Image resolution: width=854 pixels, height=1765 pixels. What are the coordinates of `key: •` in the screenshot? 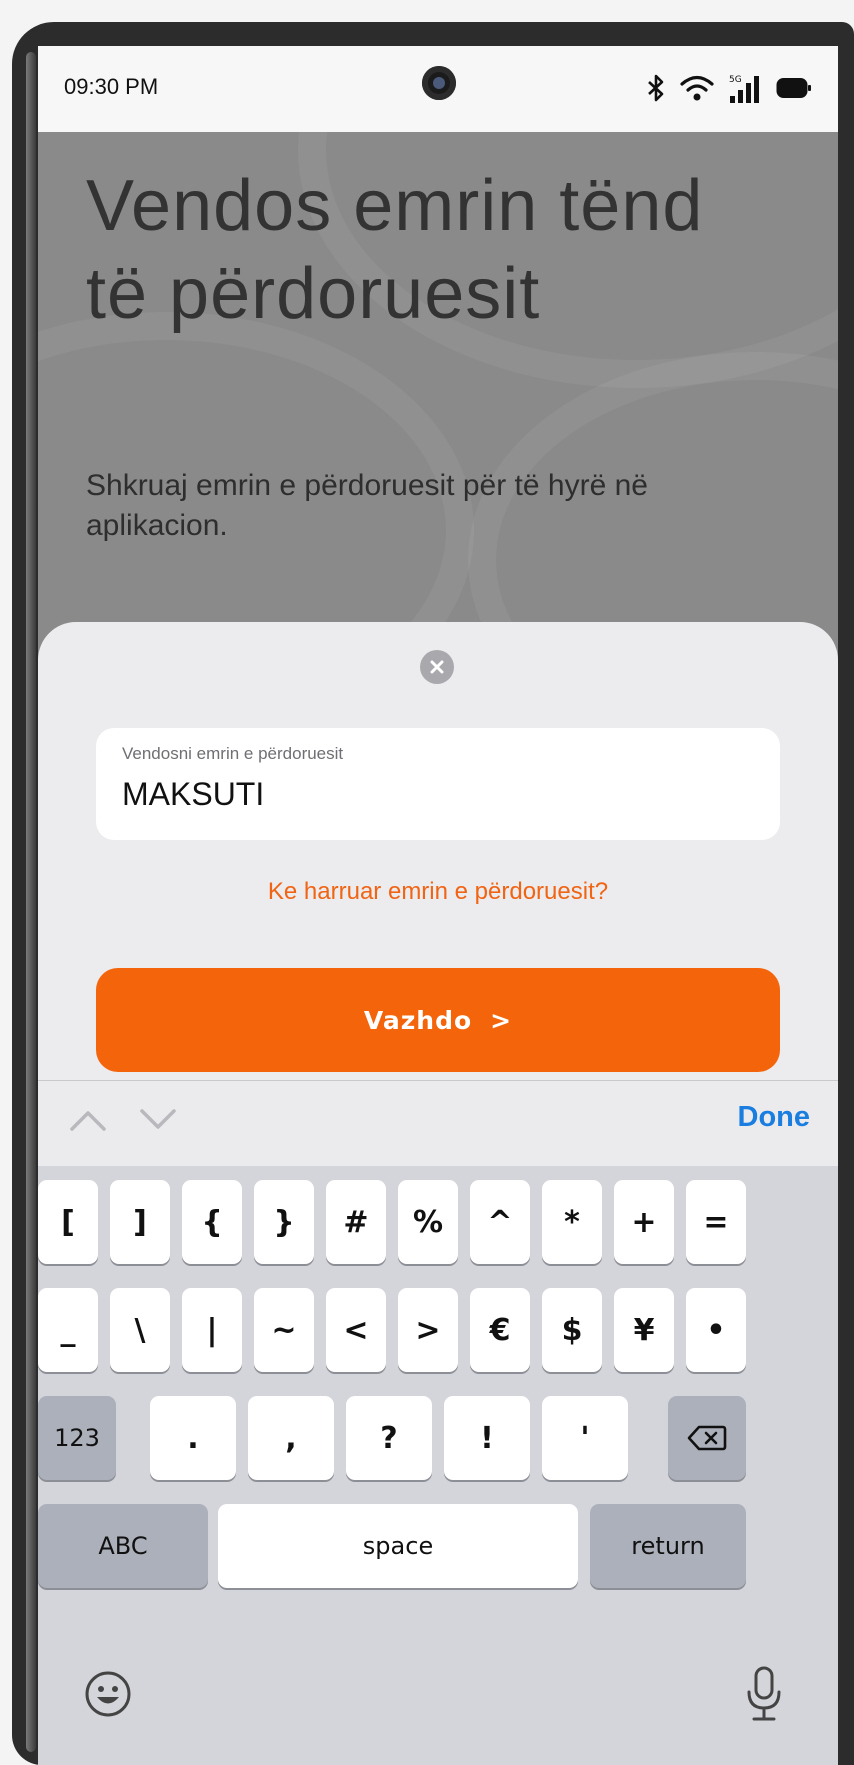 It's located at (716, 1330).